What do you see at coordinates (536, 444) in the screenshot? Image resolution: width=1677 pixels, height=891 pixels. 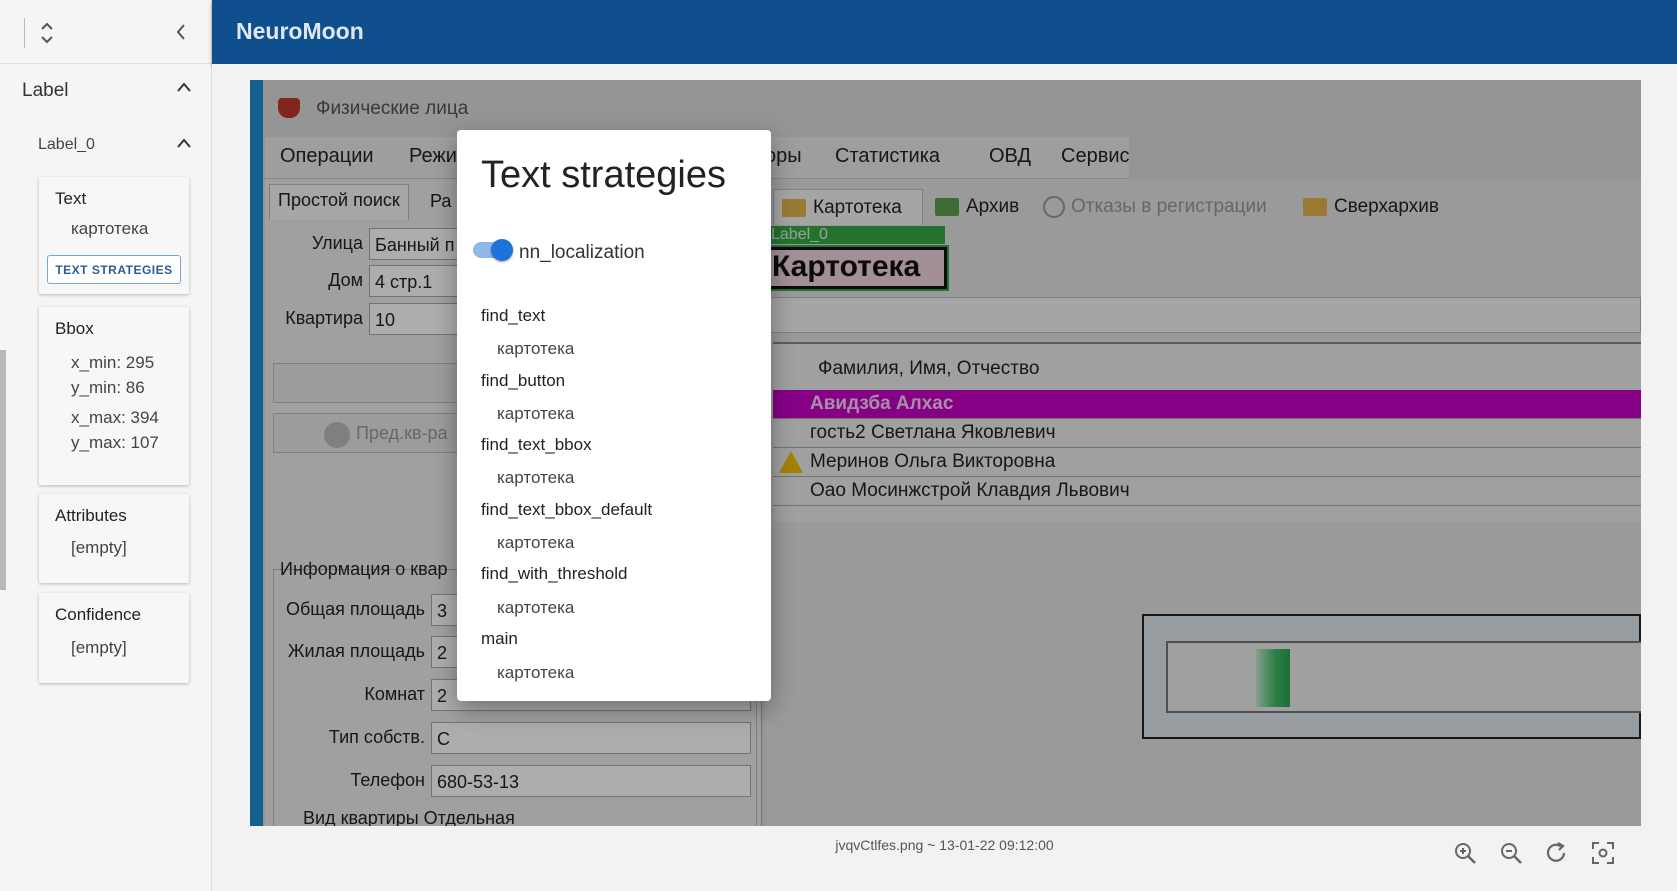 I see `strategy-name: find_text_bbox` at bounding box center [536, 444].